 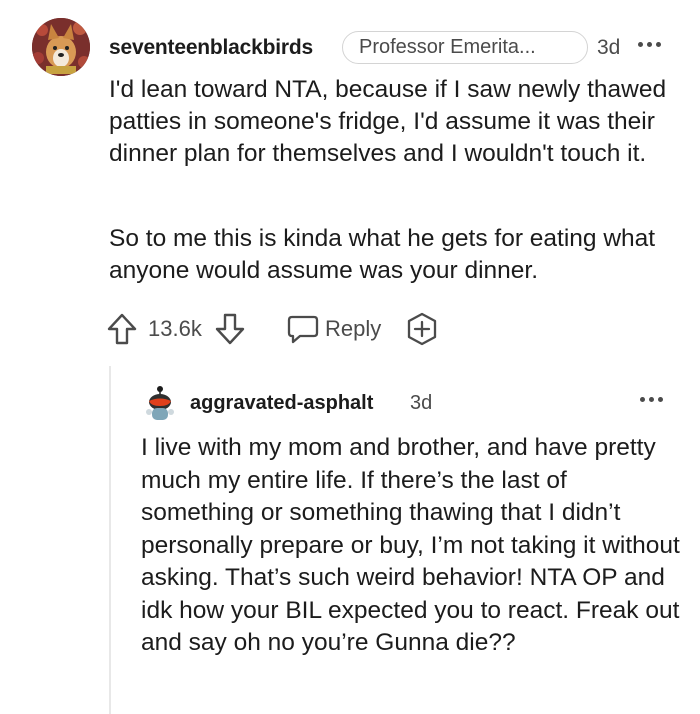 I want to click on upvote-button, so click(x=122, y=329).